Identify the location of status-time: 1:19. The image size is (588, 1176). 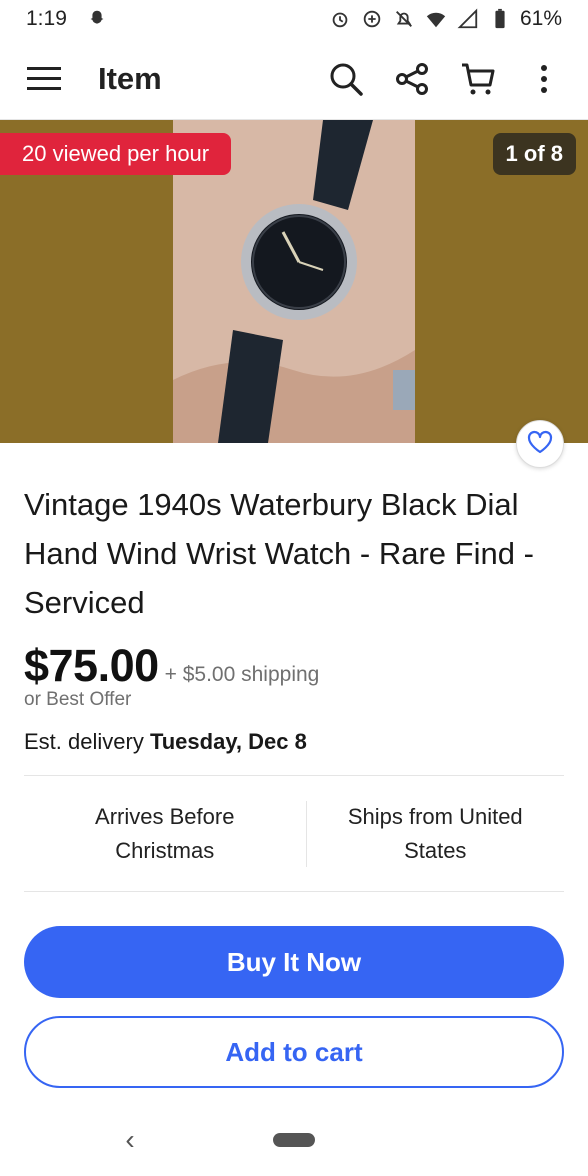
(46, 18).